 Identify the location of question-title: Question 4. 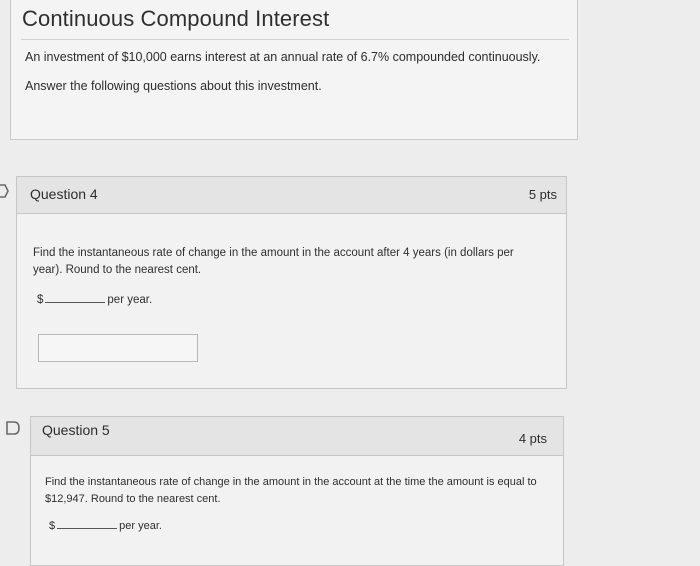
(64, 194).